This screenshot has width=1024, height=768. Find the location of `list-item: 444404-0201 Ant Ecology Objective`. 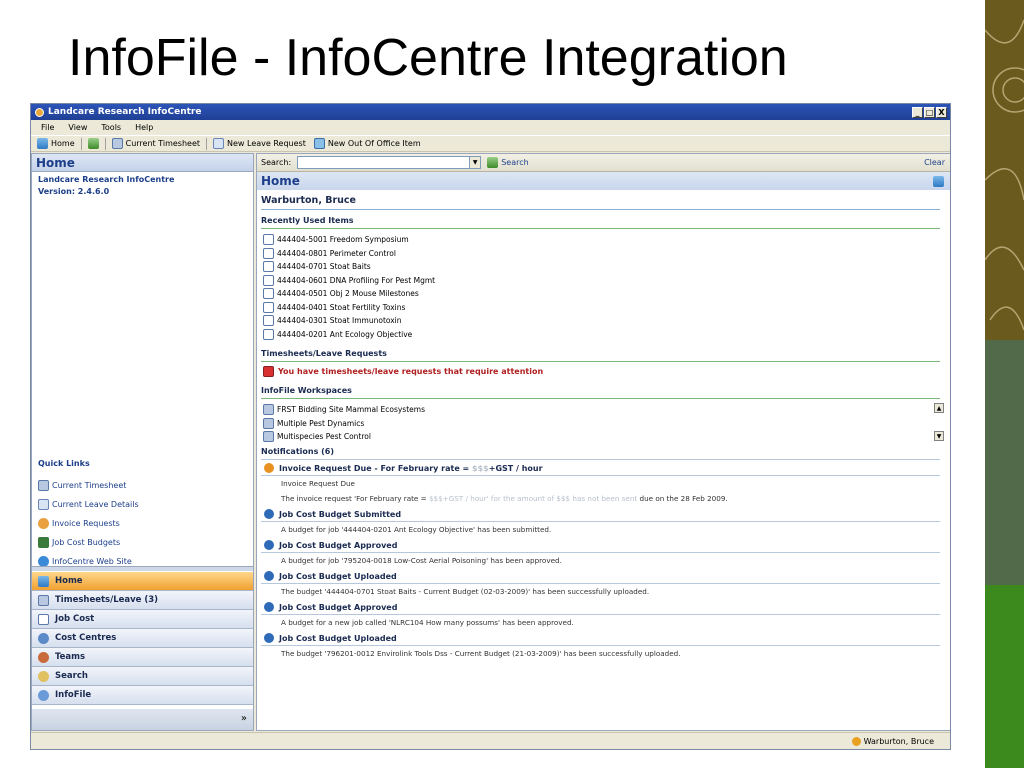

list-item: 444404-0201 Ant Ecology Objective is located at coordinates (601, 335).